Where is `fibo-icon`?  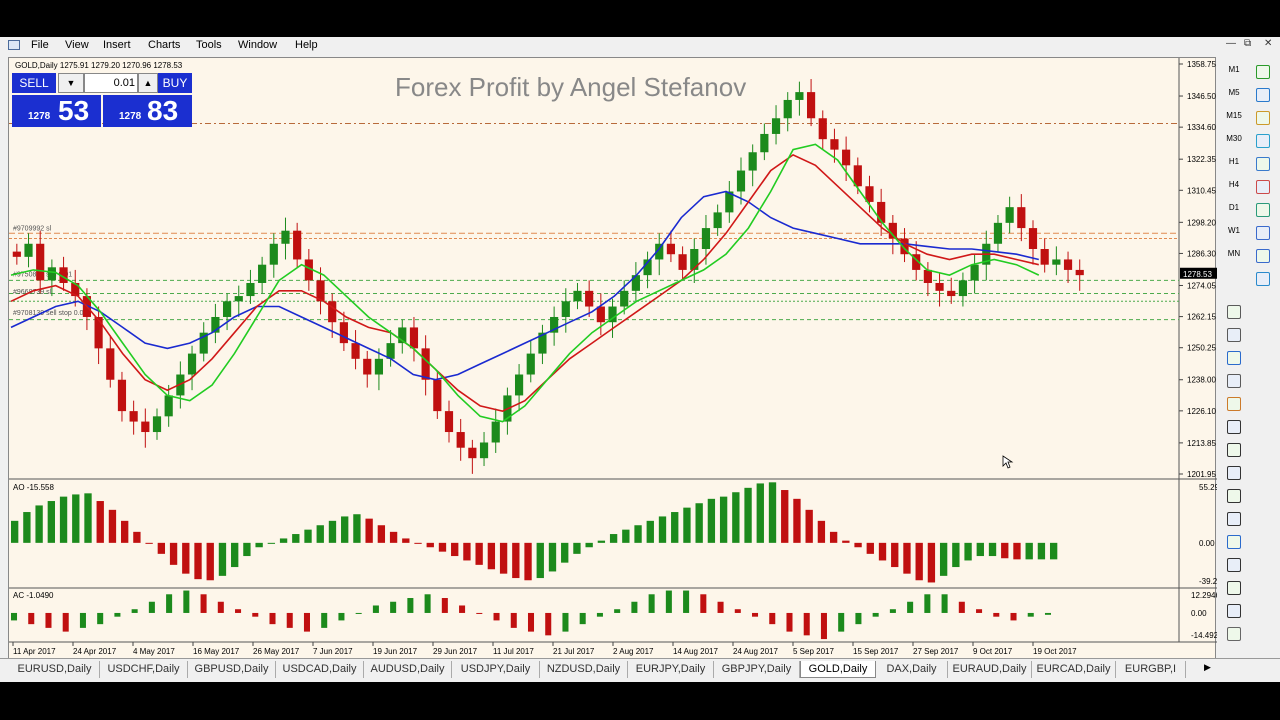
fibo-icon is located at coordinates (1234, 542).